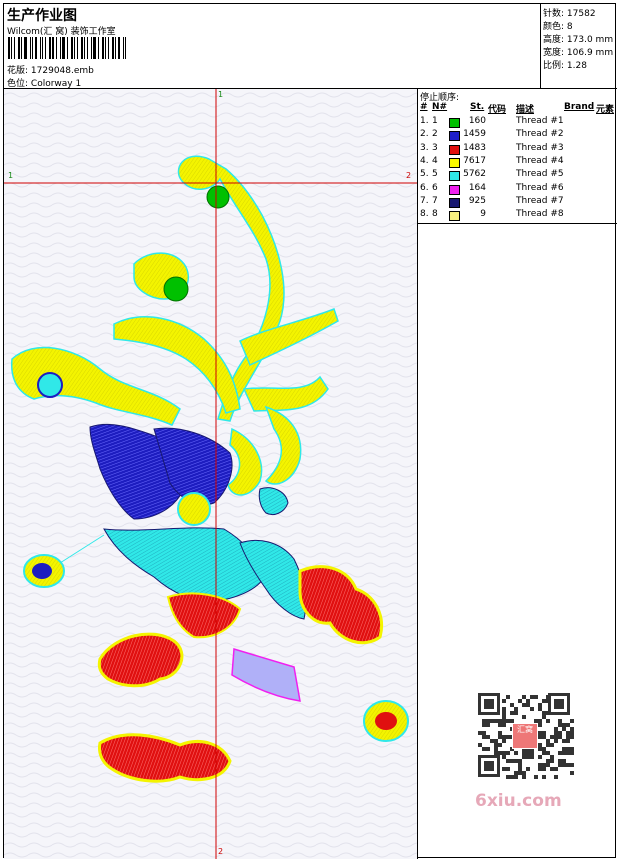  What do you see at coordinates (540, 187) in the screenshot?
I see `row-description: Thread #6` at bounding box center [540, 187].